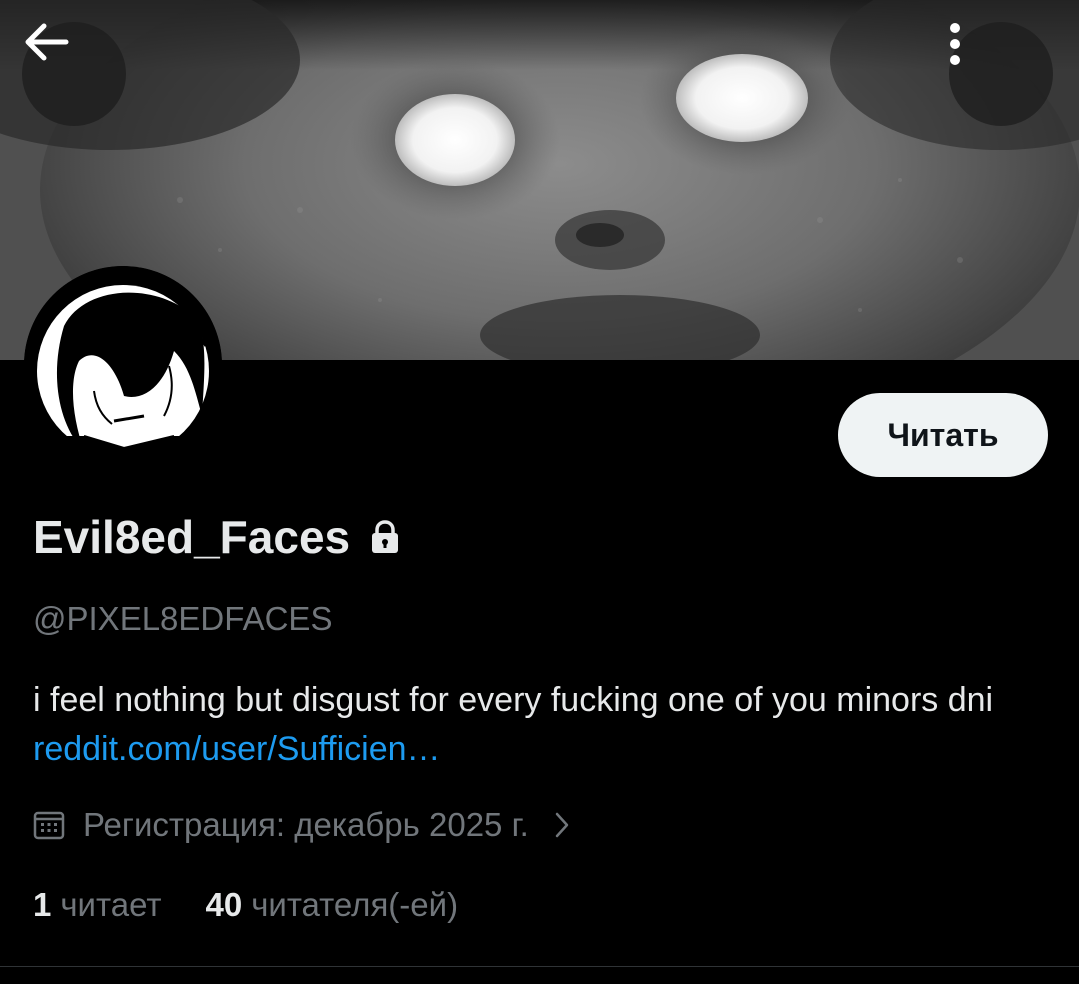 Image resolution: width=1079 pixels, height=984 pixels. I want to click on join-date: Регистрация: декабрь 2025 г., so click(302, 825).